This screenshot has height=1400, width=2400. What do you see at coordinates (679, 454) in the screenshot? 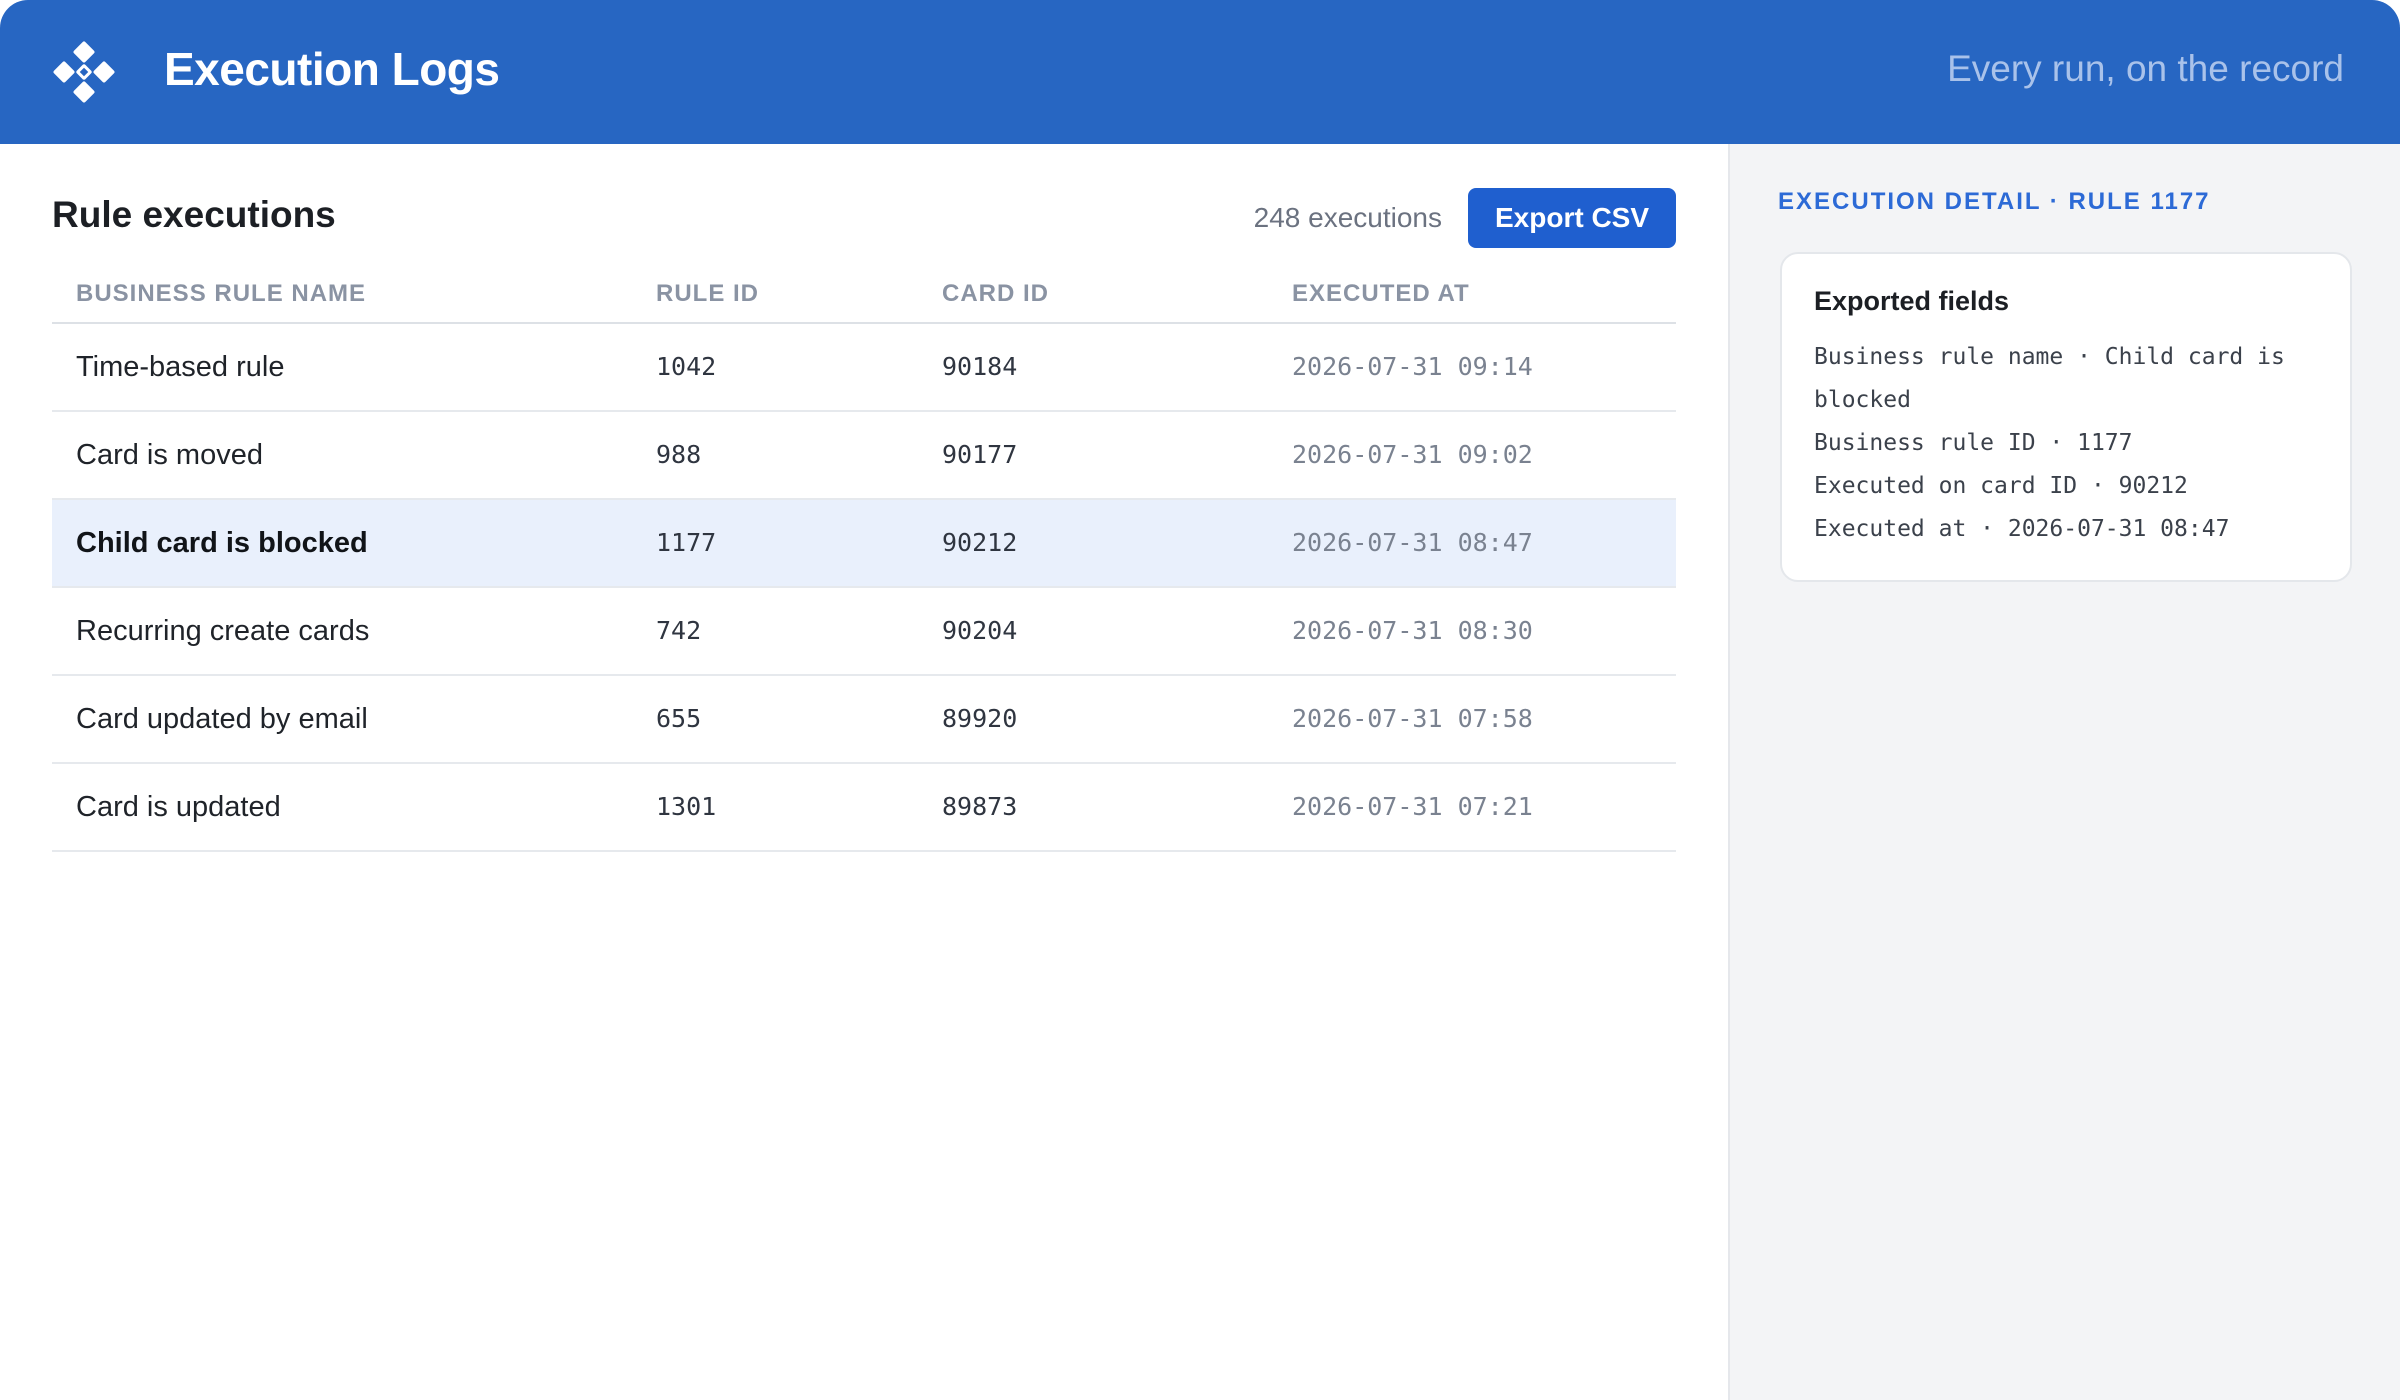
I see `rule-id-cell: 988` at bounding box center [679, 454].